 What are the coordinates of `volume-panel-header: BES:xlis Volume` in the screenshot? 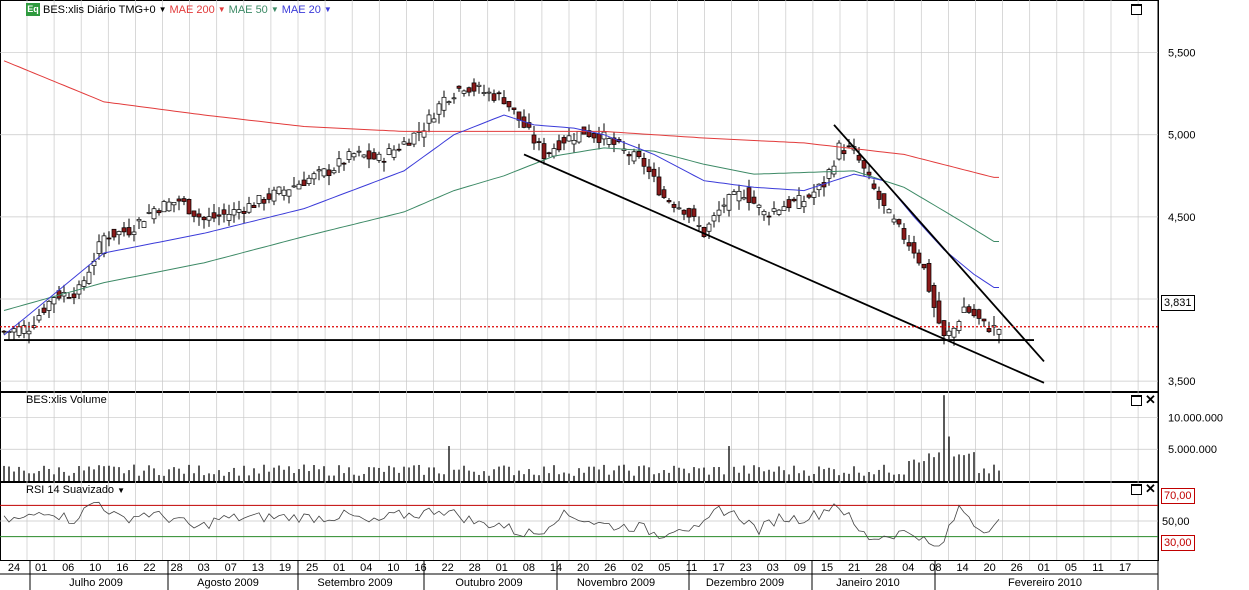 It's located at (68, 400).